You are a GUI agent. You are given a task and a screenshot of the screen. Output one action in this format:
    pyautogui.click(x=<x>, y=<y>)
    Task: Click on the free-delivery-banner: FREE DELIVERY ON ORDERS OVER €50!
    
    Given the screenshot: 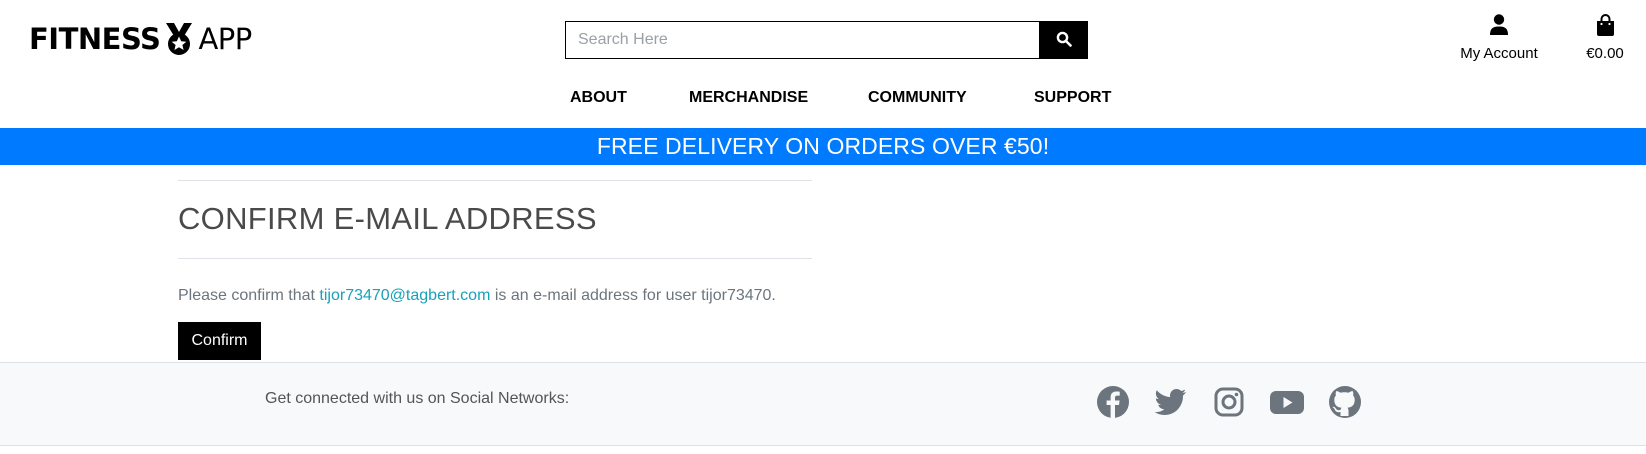 What is the action you would take?
    pyautogui.click(x=823, y=146)
    